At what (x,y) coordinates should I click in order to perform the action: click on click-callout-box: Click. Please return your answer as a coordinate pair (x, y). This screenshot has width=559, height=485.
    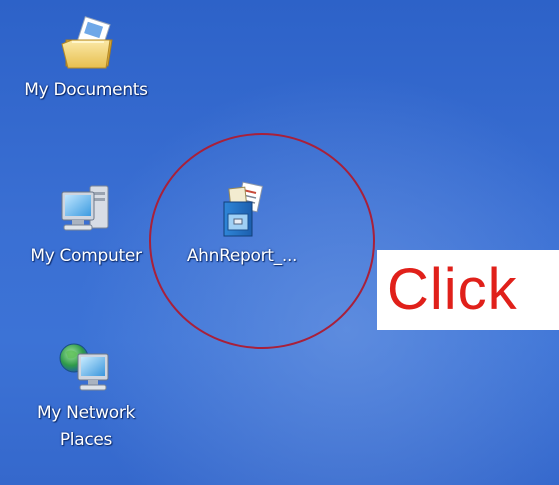
    Looking at the image, I should click on (468, 290).